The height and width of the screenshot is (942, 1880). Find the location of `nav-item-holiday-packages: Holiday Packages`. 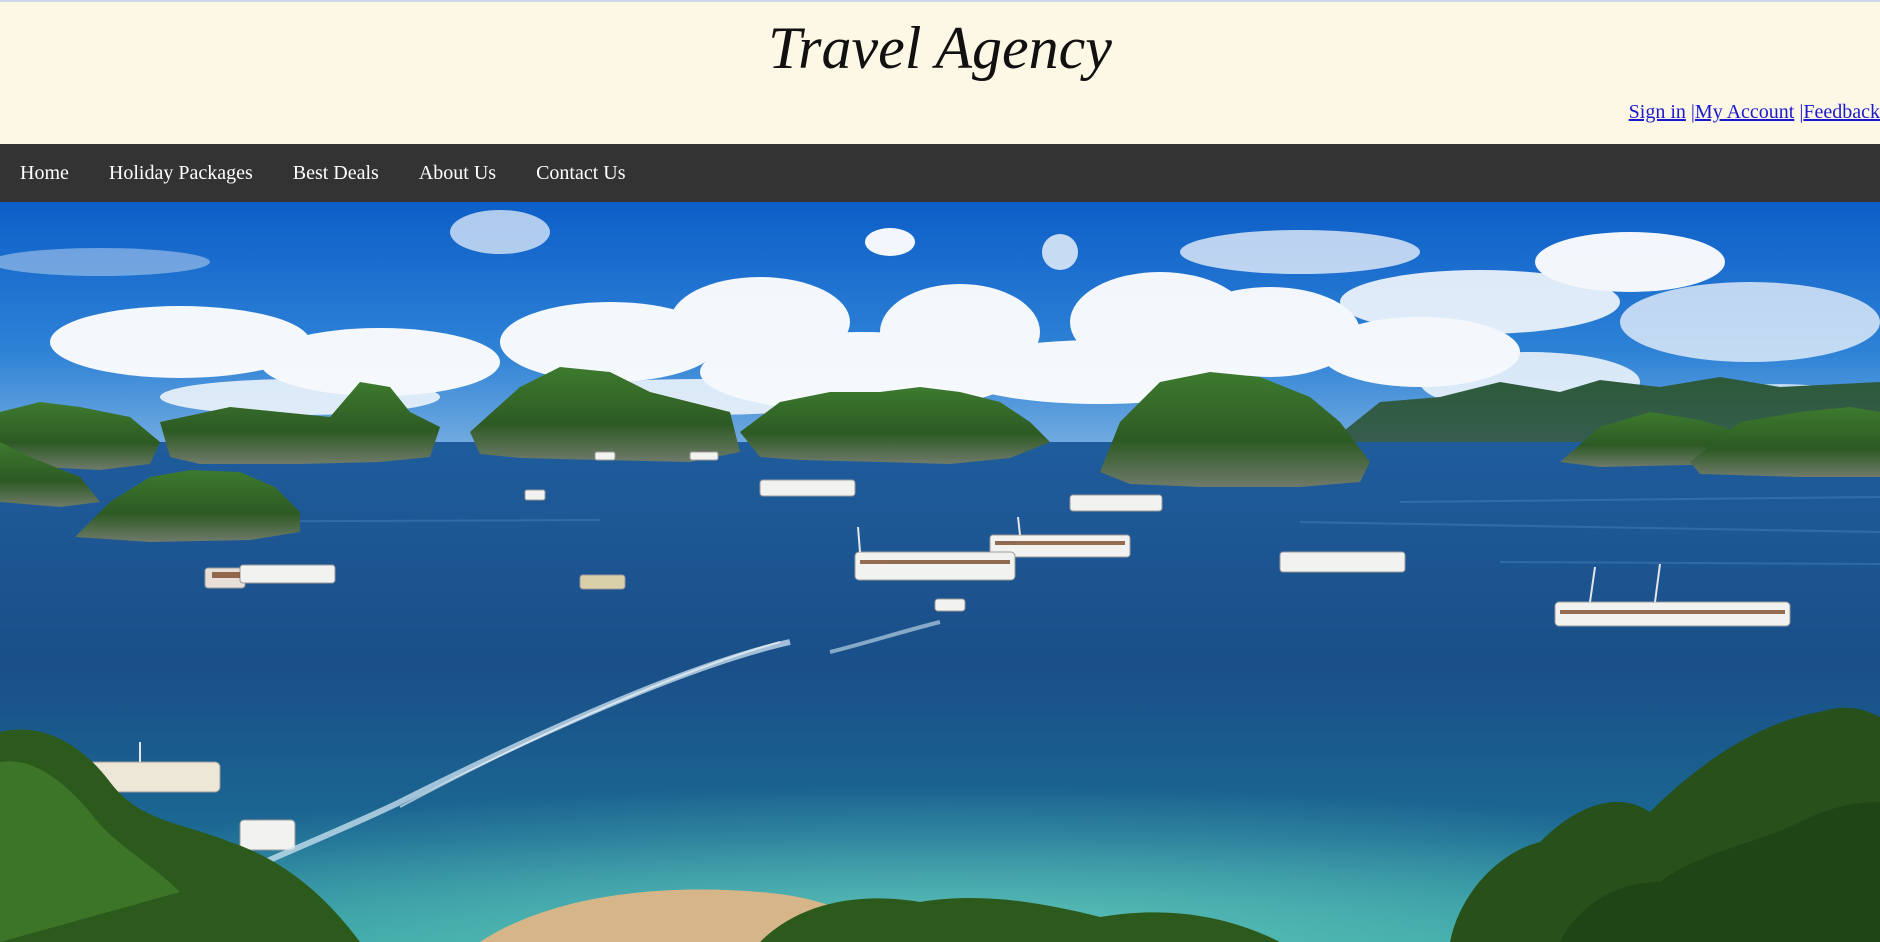

nav-item-holiday-packages: Holiday Packages is located at coordinates (181, 173).